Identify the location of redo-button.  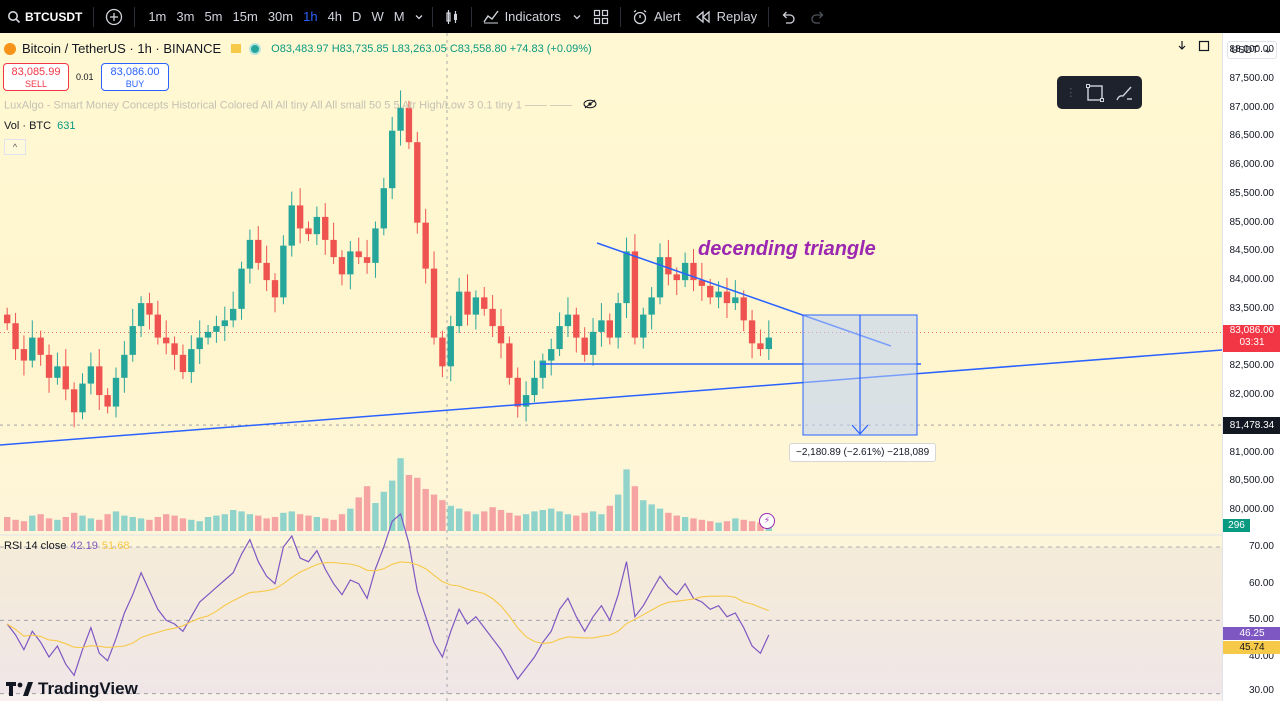
(818, 16).